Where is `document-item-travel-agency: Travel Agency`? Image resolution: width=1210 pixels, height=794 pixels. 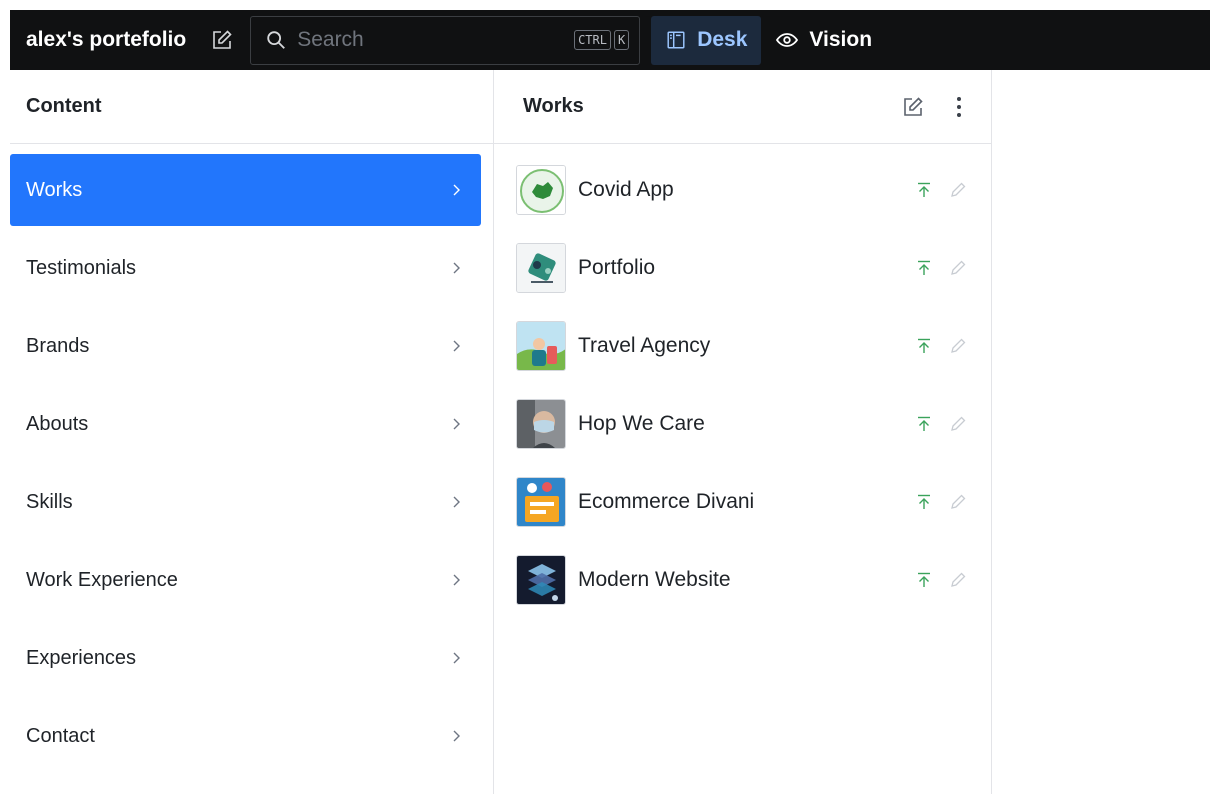
document-item-travel-agency: Travel Agency is located at coordinates (743, 346).